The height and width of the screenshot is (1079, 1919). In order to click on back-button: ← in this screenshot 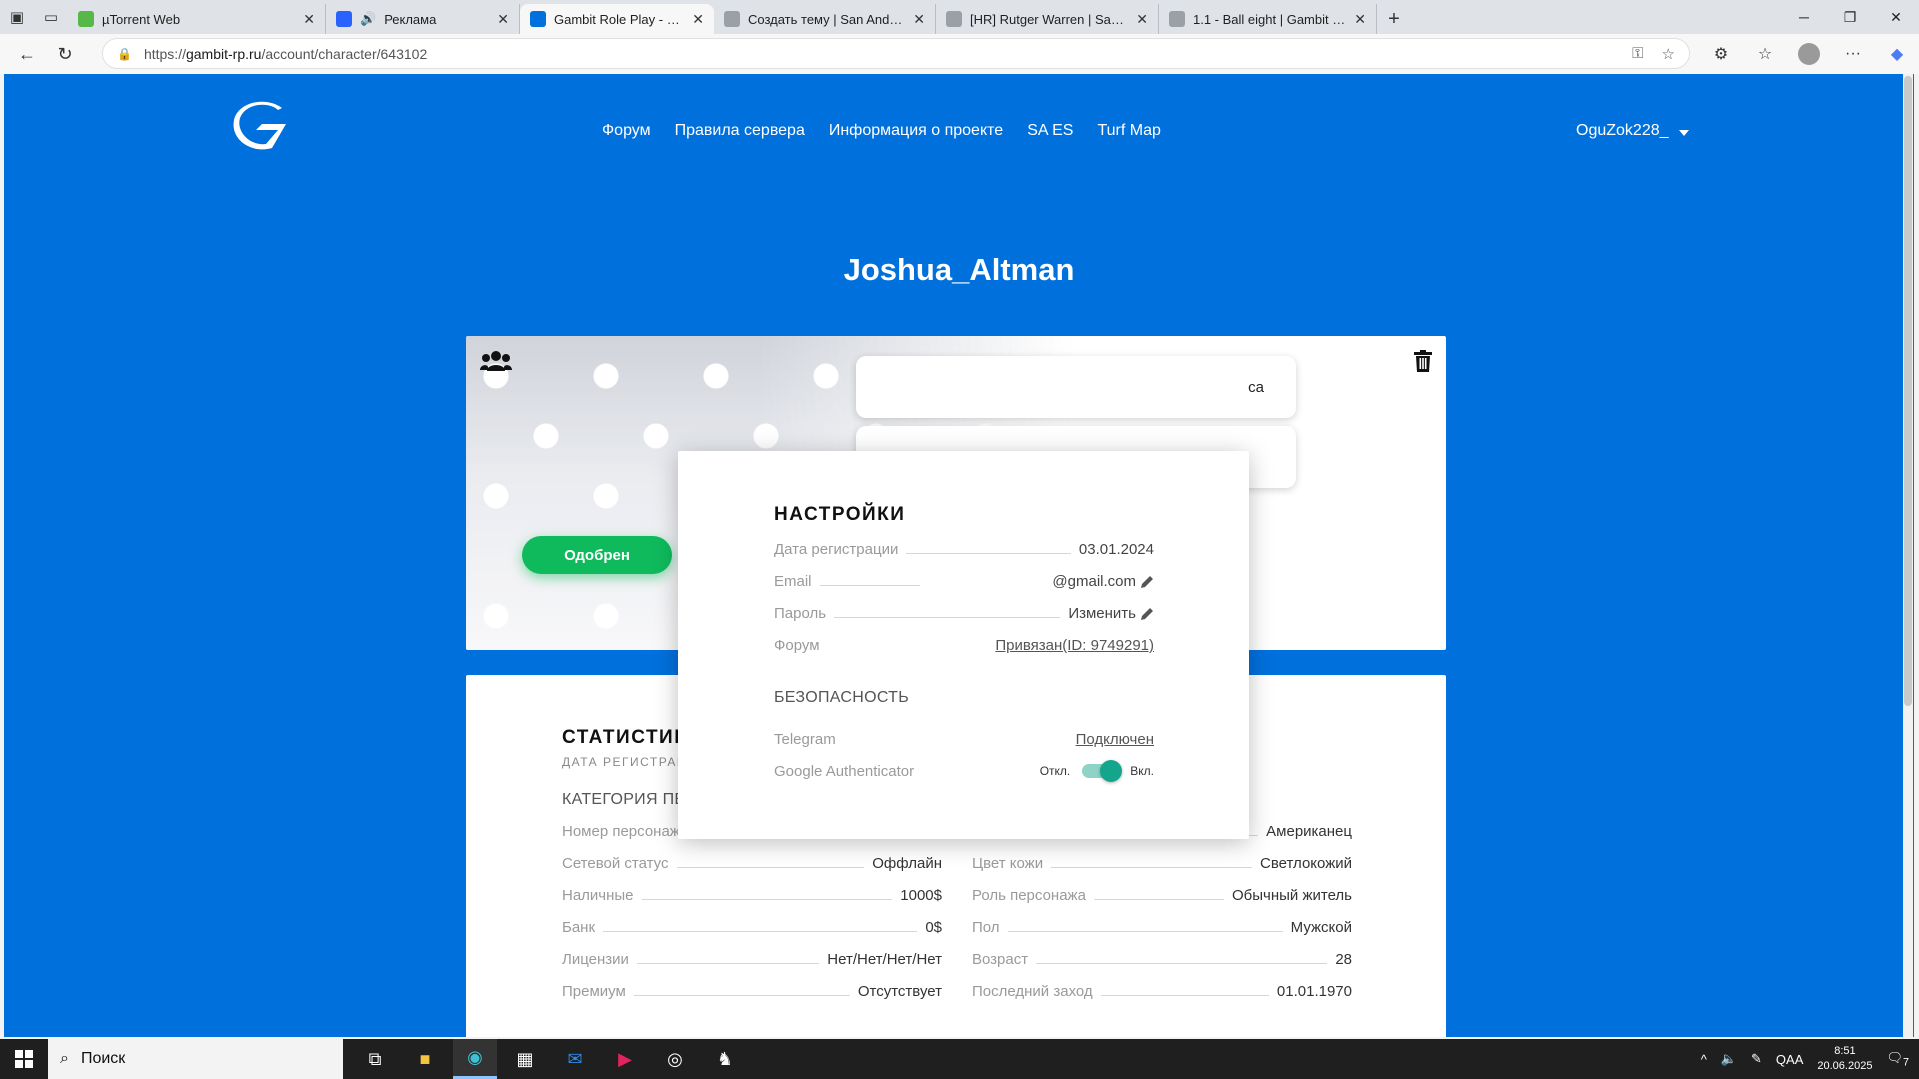, I will do `click(27, 54)`.